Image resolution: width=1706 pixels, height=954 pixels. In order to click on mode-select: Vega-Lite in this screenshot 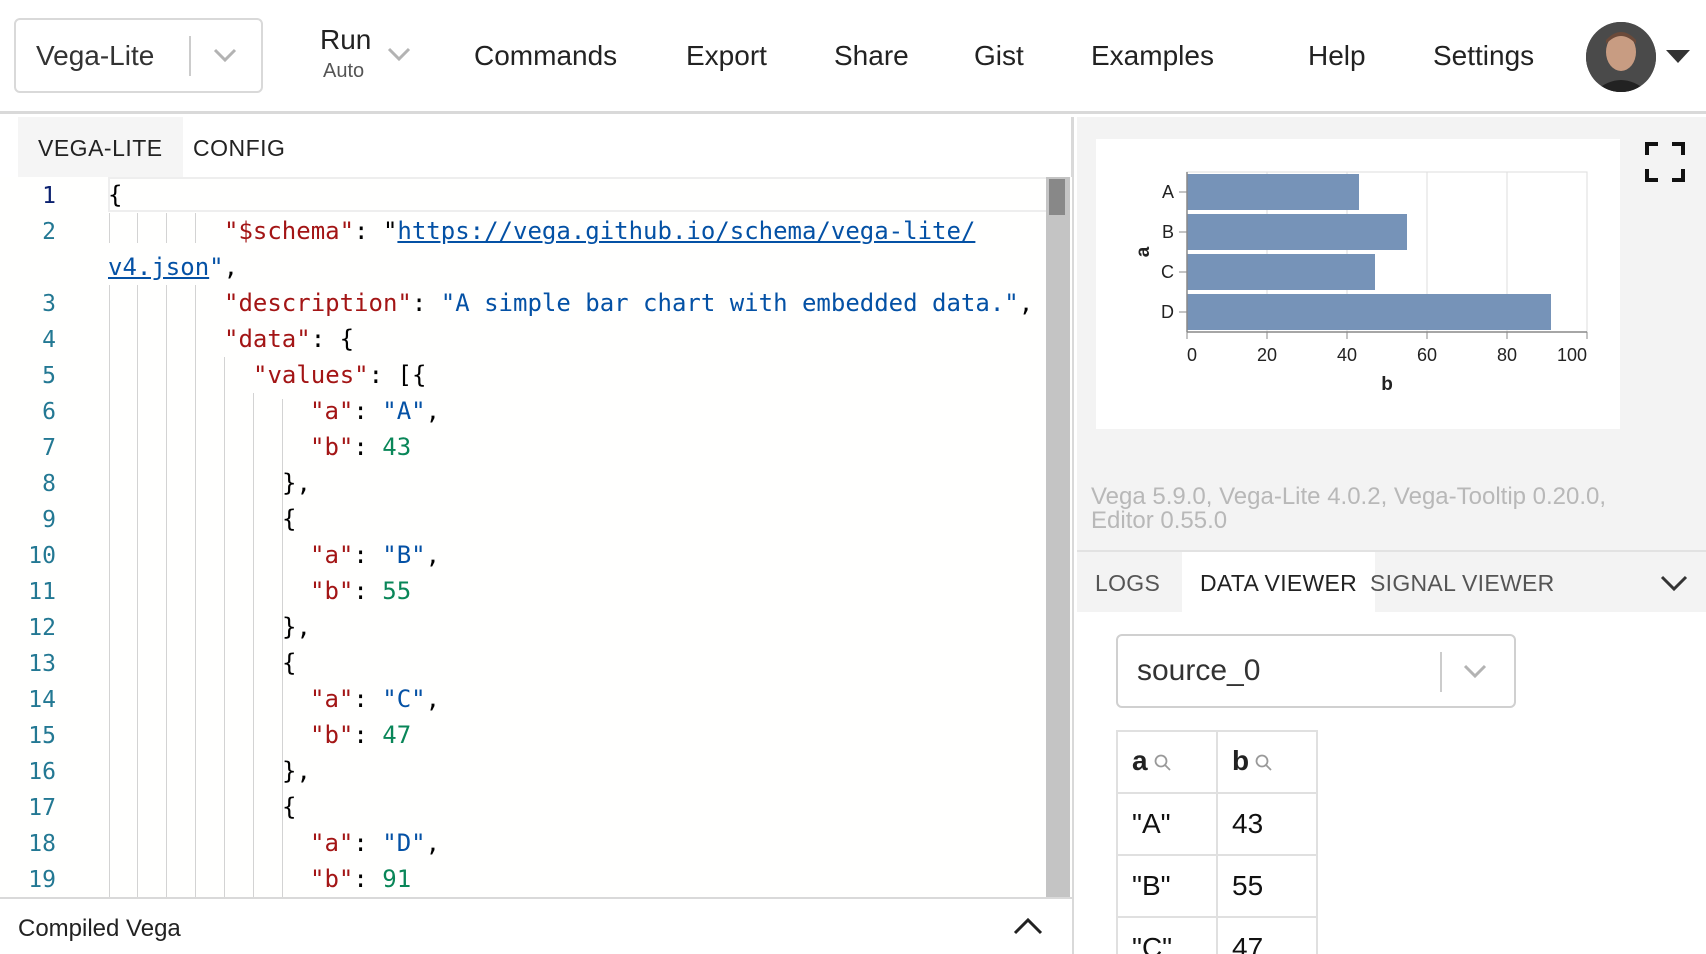, I will do `click(138, 55)`.